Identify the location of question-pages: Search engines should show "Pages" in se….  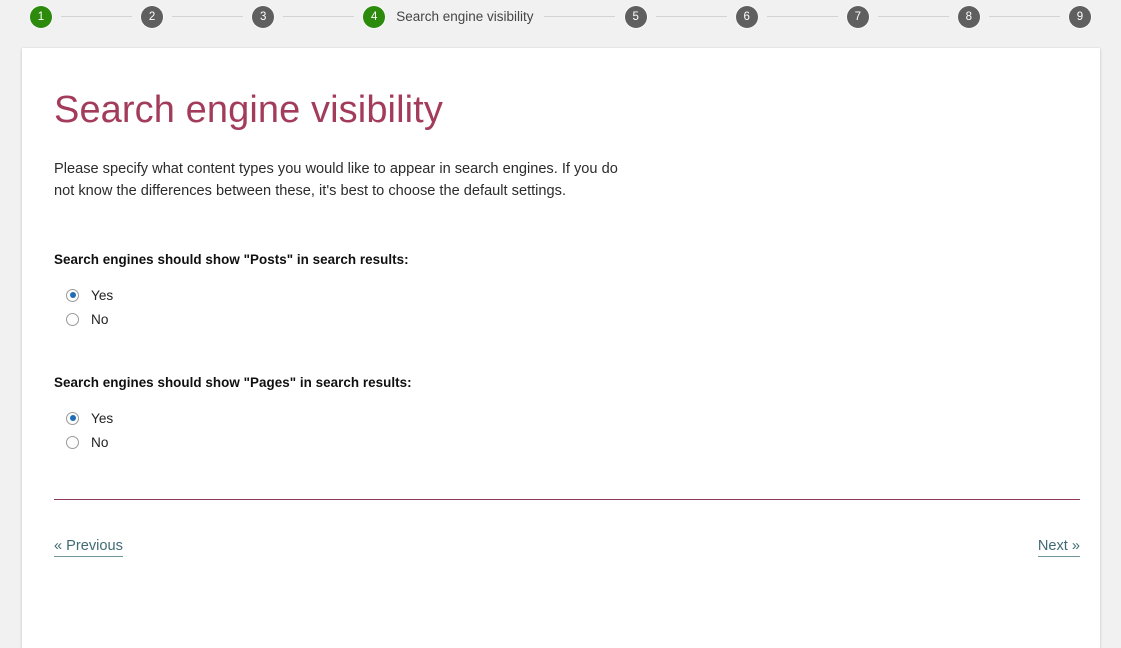
(561, 414).